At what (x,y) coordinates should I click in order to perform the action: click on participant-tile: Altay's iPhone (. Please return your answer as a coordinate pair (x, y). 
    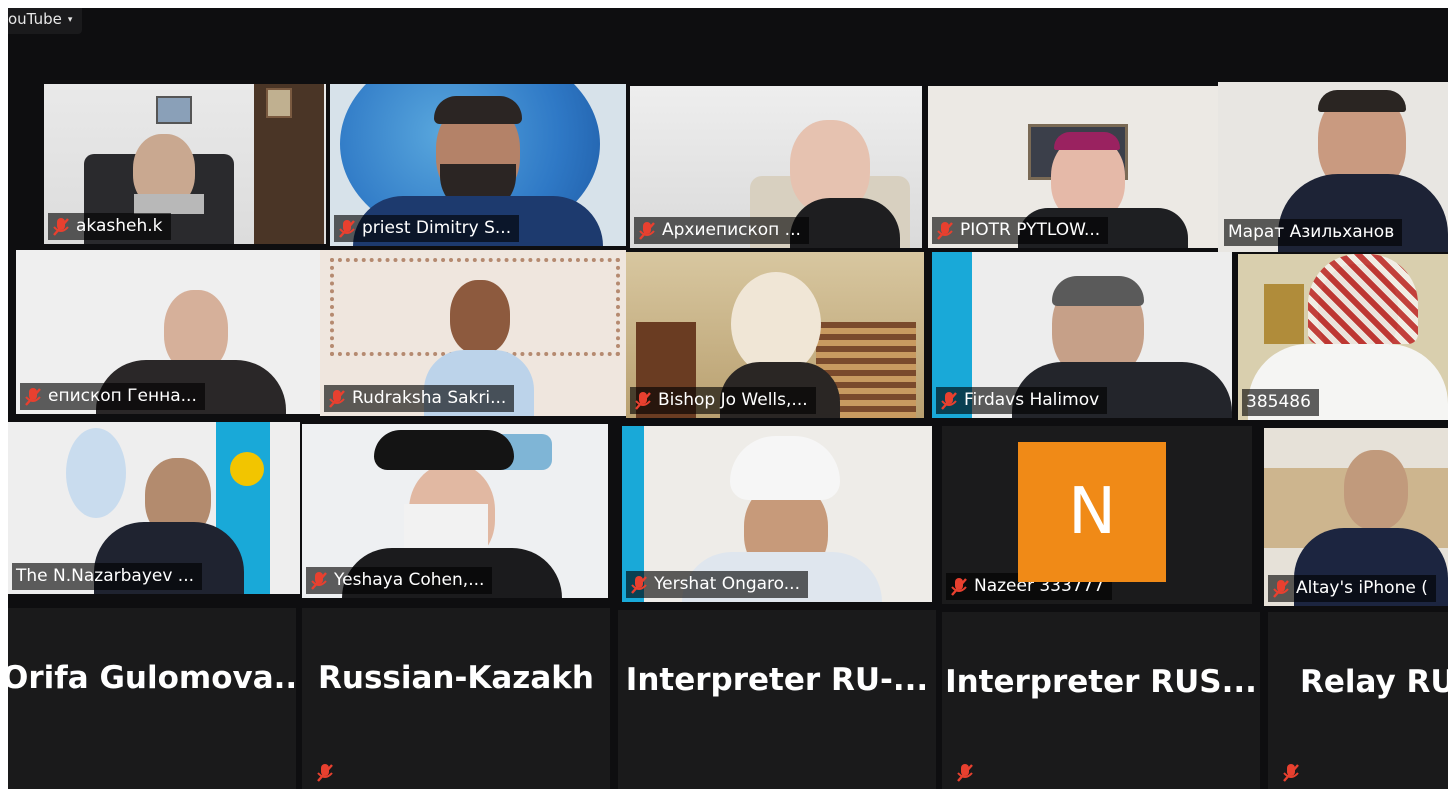
    Looking at the image, I should click on (1356, 517).